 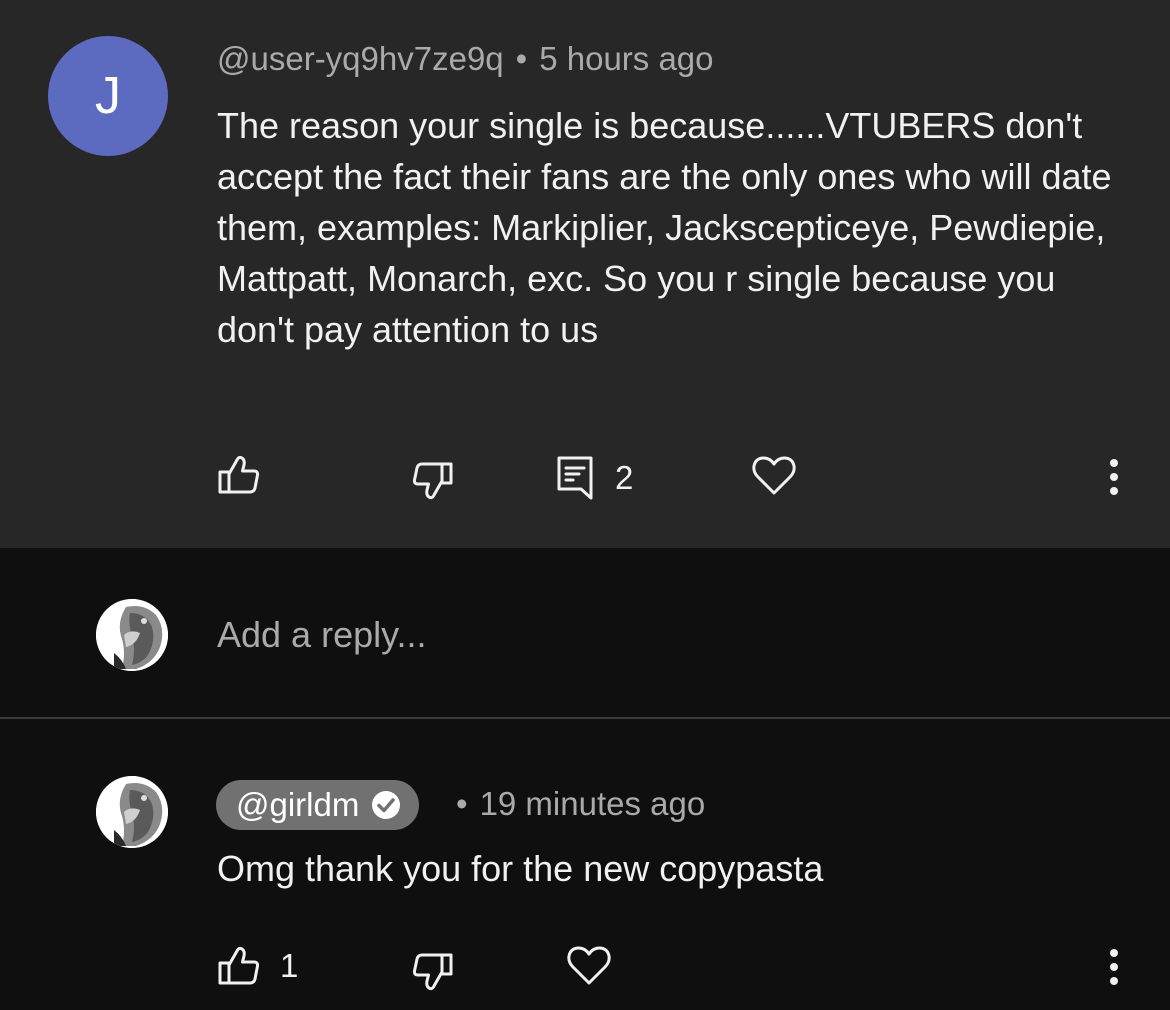 I want to click on verified-check-icon, so click(x=386, y=805).